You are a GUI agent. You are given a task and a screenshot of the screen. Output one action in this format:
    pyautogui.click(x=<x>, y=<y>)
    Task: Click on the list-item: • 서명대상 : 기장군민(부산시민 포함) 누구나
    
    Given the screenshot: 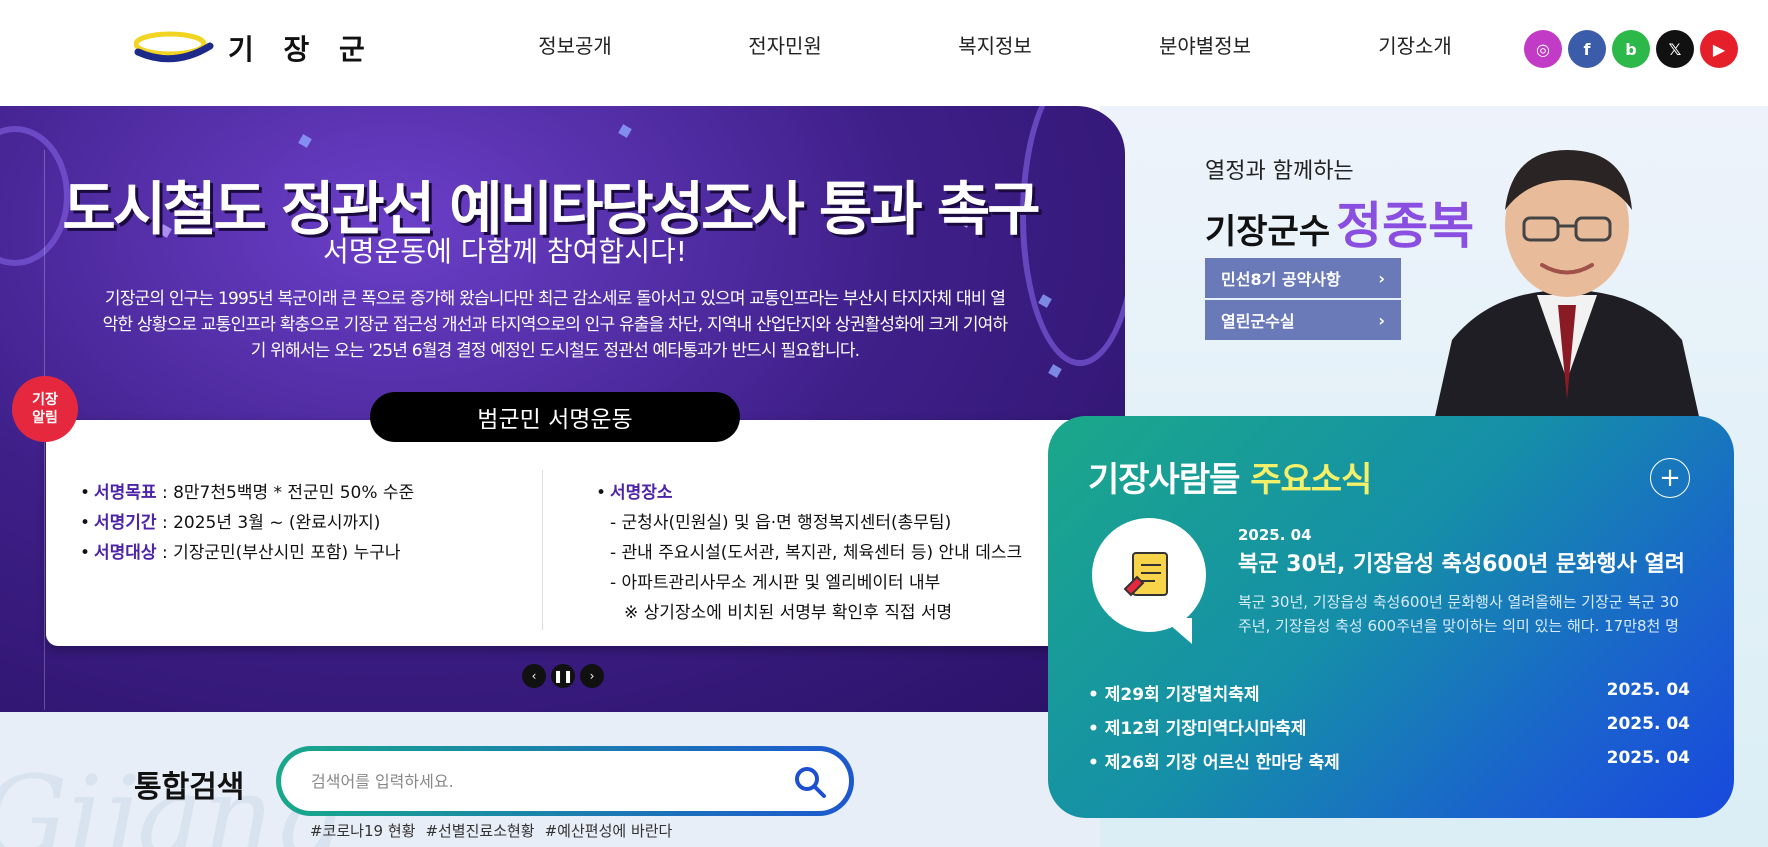 What is the action you would take?
    pyautogui.click(x=240, y=553)
    